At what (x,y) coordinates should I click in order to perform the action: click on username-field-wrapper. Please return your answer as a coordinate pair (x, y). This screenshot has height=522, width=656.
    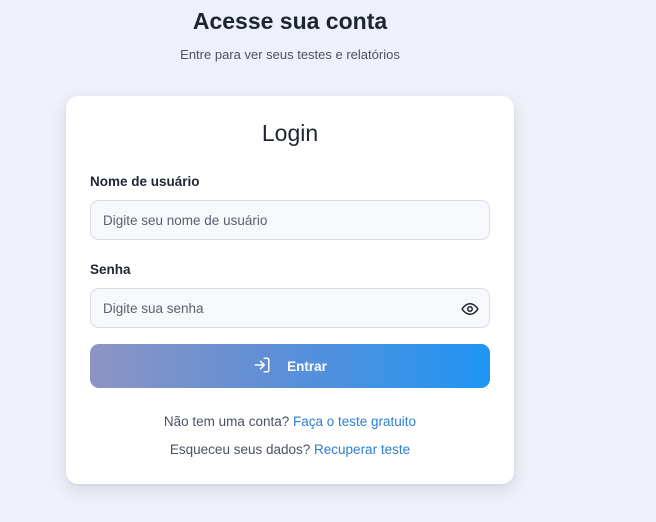
    Looking at the image, I should click on (290, 220).